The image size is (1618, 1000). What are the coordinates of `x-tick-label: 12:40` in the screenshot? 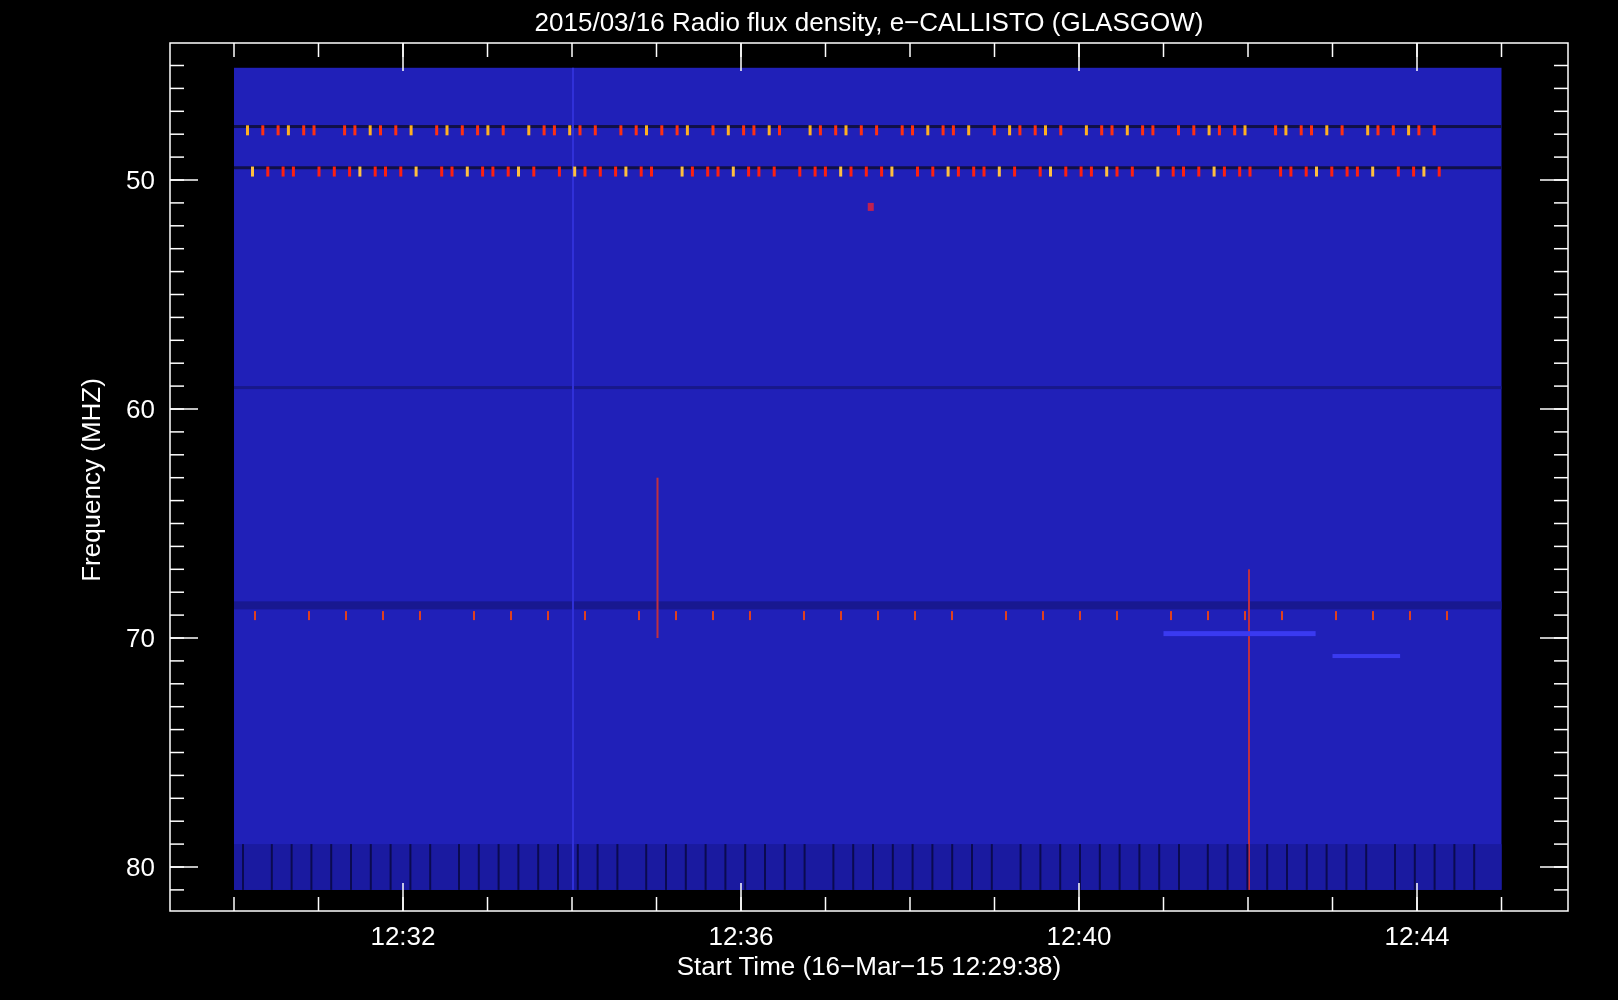 It's located at (1079, 936).